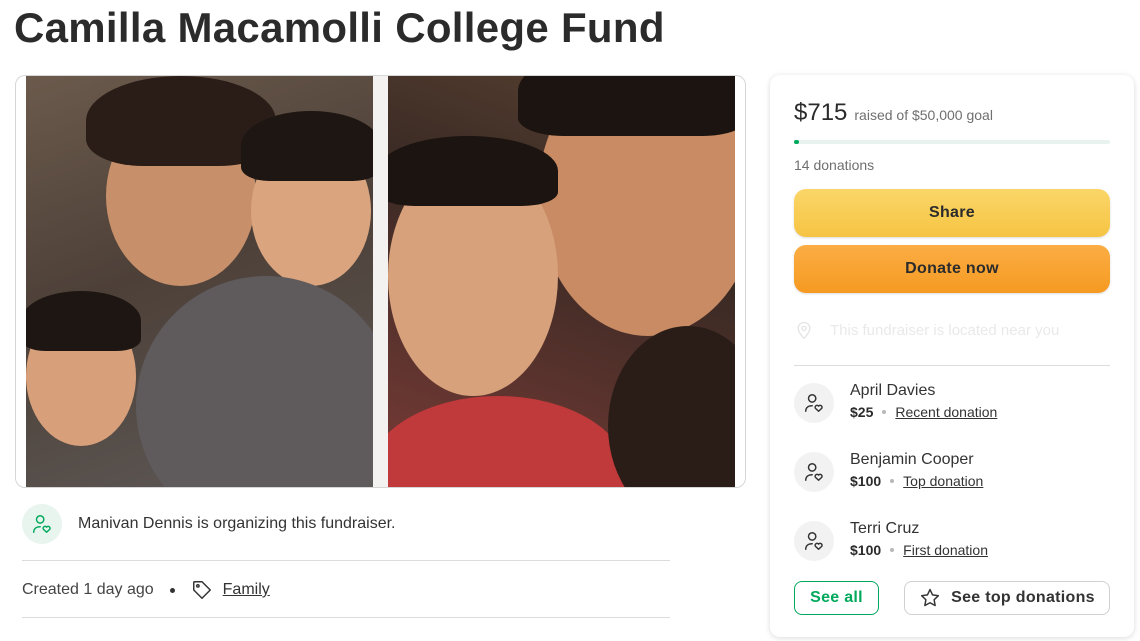 Image resolution: width=1140 pixels, height=641 pixels. I want to click on raised-goal: raised of $50,000 goal, so click(923, 115).